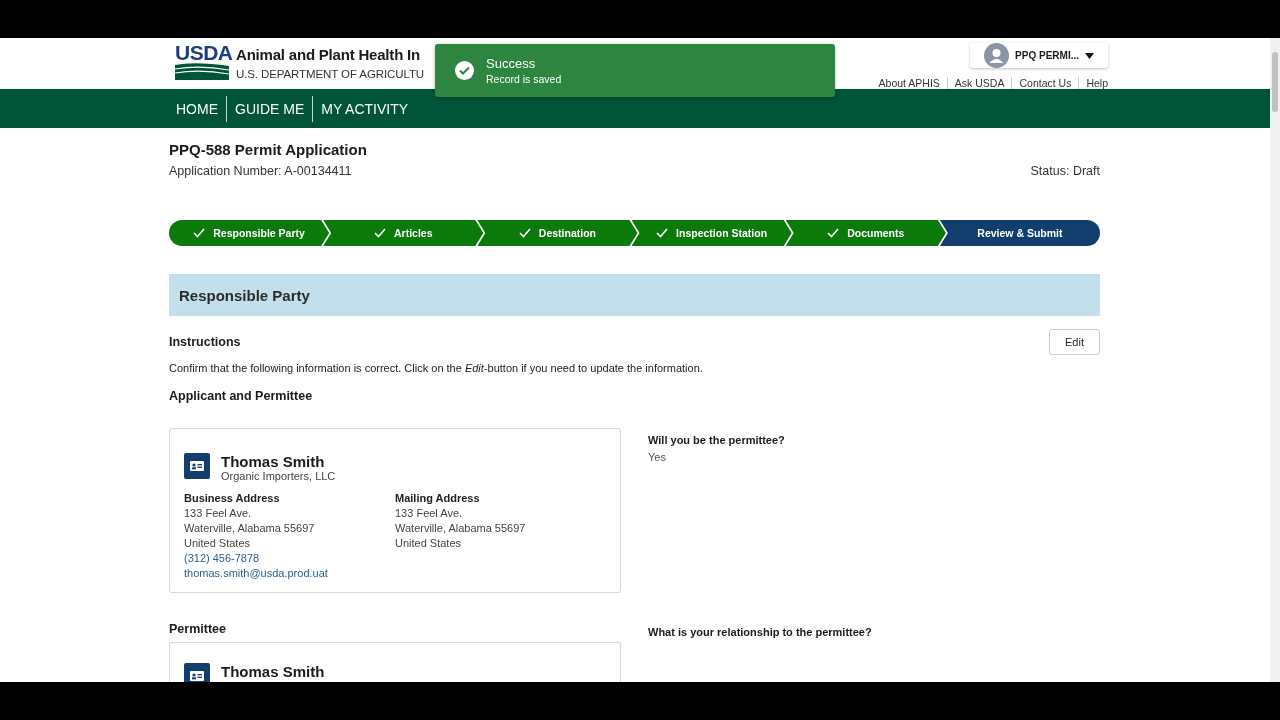 This screenshot has height=720, width=1280. I want to click on toast-message: Record is saved, so click(524, 79).